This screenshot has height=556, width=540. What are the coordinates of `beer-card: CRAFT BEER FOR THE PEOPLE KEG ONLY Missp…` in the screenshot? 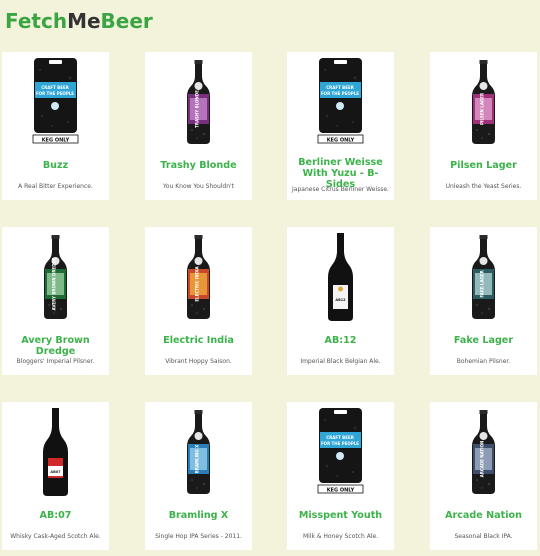 It's located at (340, 476).